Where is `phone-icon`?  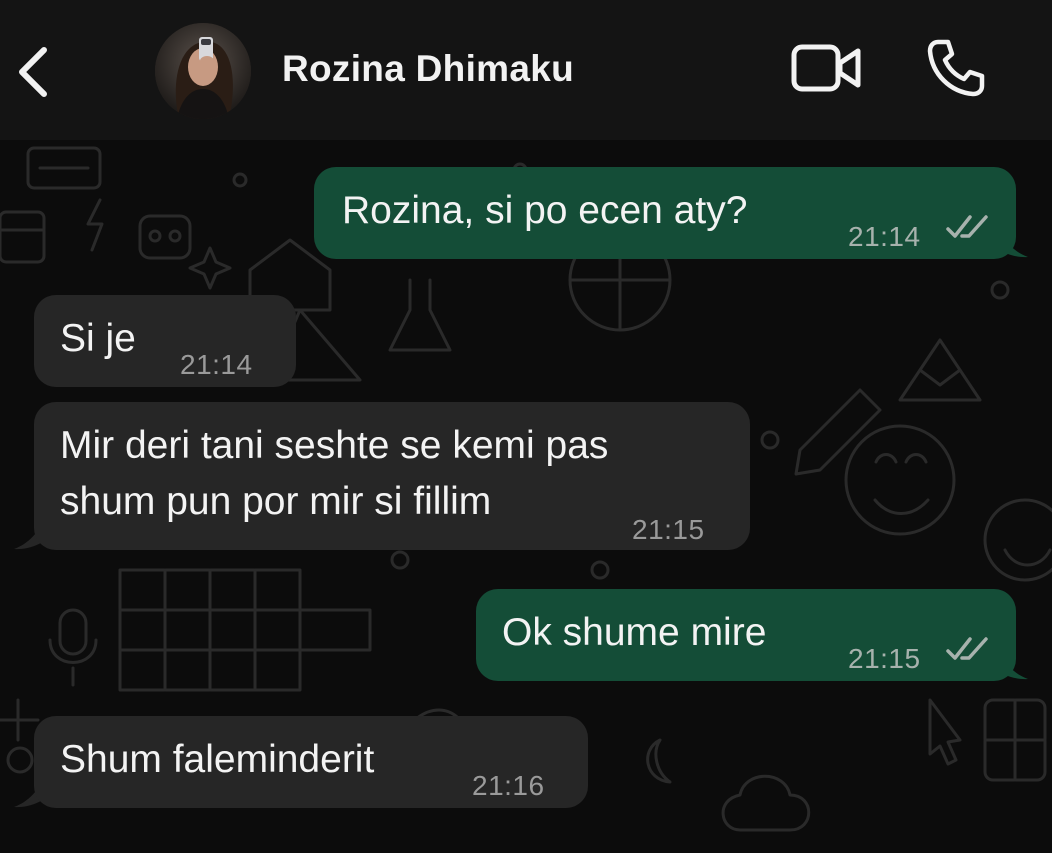
phone-icon is located at coordinates (956, 68).